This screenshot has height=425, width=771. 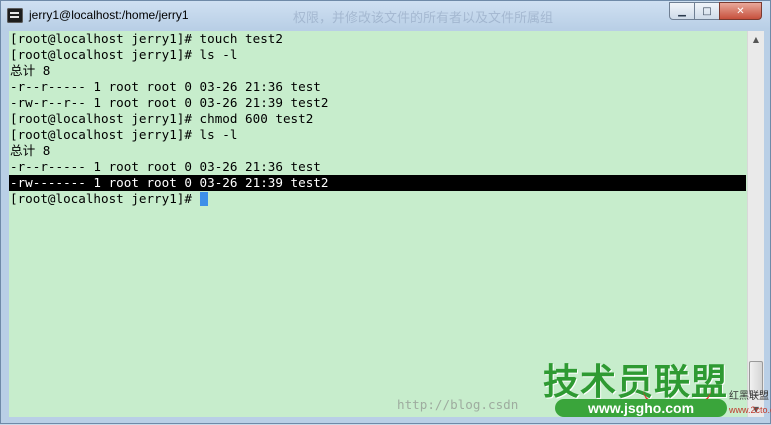 What do you see at coordinates (109, 15) in the screenshot?
I see `window-title: jerry1@localhost:/home/jerry1` at bounding box center [109, 15].